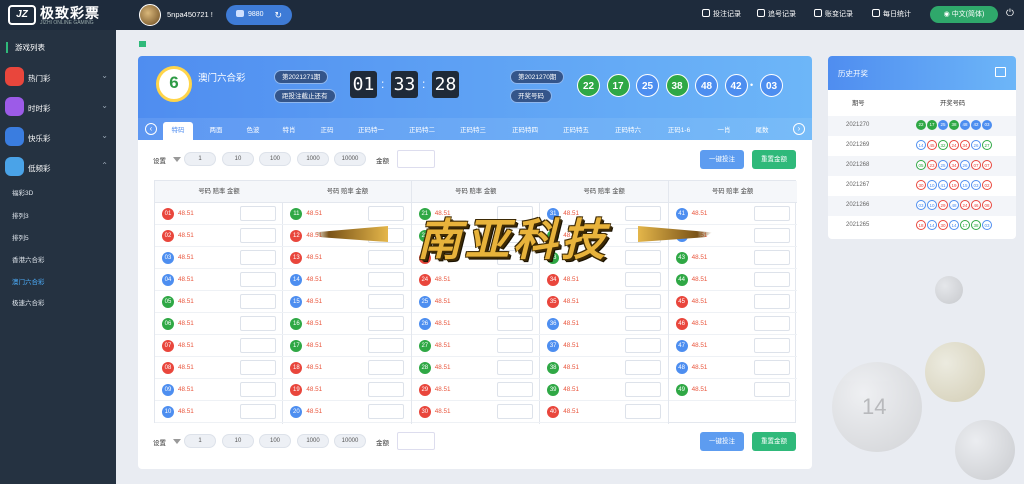 Image resolution: width=1024 pixels, height=484 pixels. Describe the element at coordinates (168, 346) in the screenshot. I see `number-ball: 07` at that location.